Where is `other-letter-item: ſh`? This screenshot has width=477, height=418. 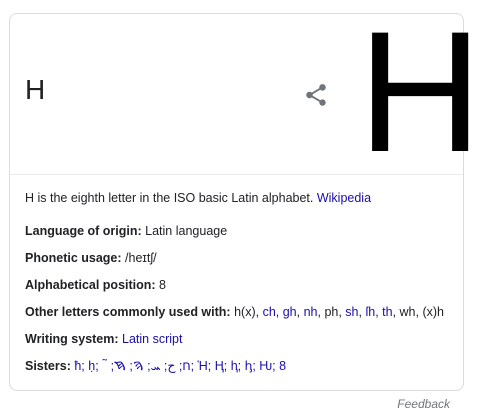
other-letter-item: ſh is located at coordinates (370, 312).